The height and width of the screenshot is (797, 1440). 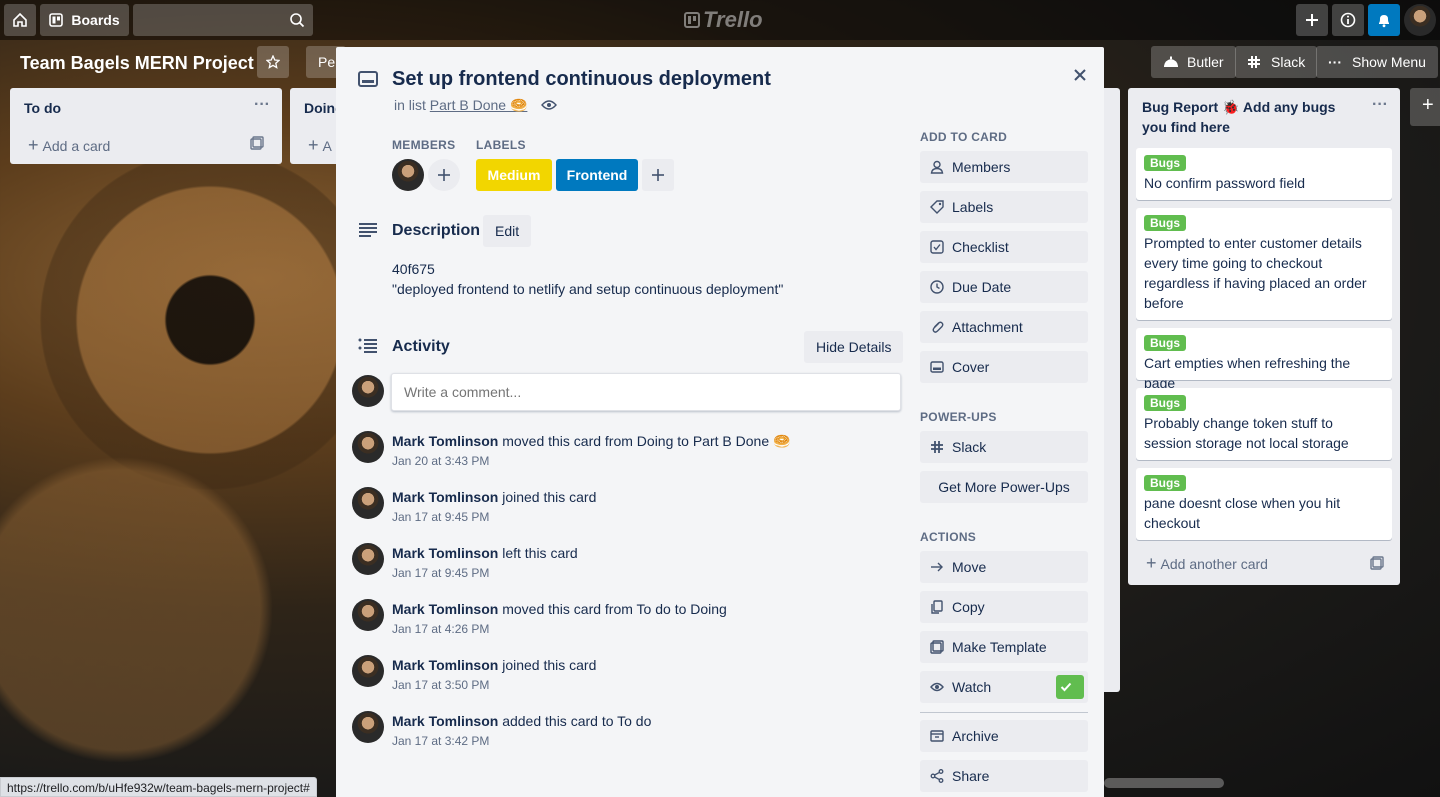 What do you see at coordinates (273, 62) in the screenshot?
I see `star-button` at bounding box center [273, 62].